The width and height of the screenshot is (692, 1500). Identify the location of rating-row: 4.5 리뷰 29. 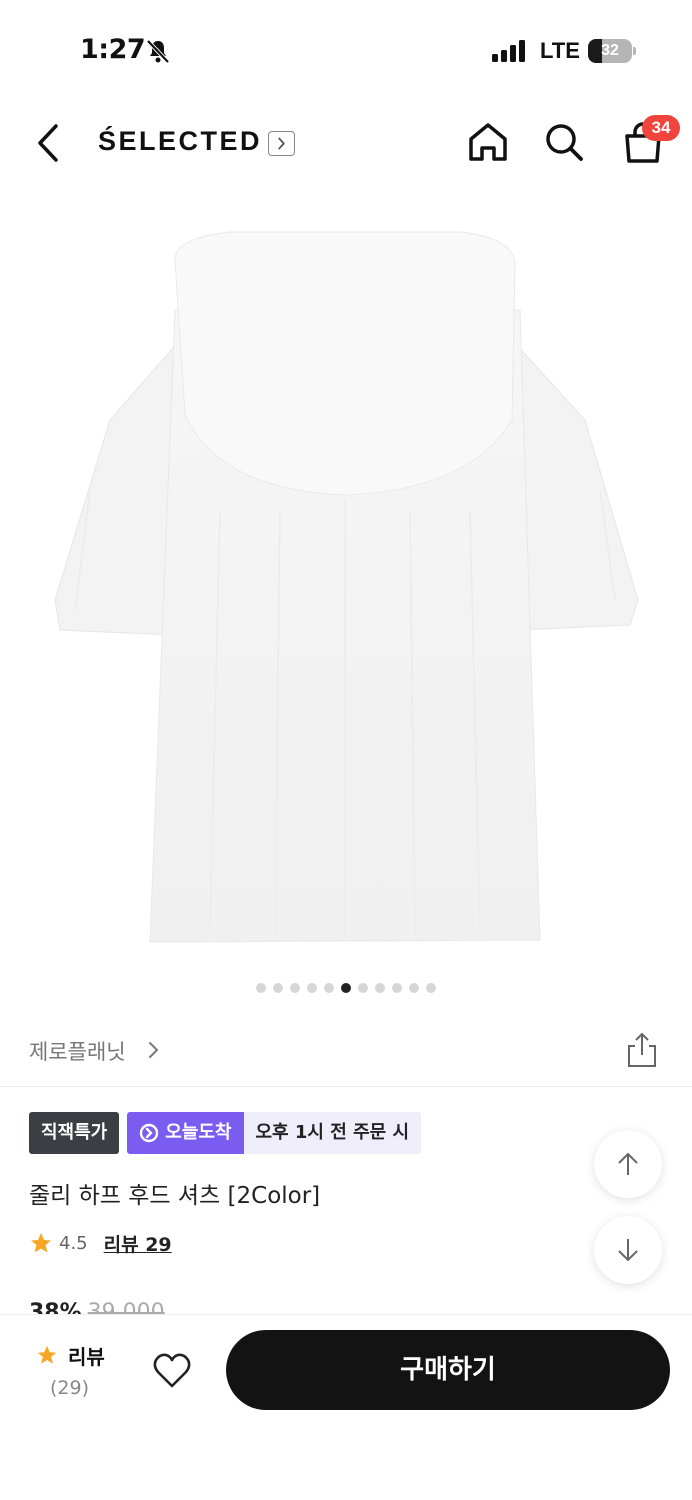
(100, 1243).